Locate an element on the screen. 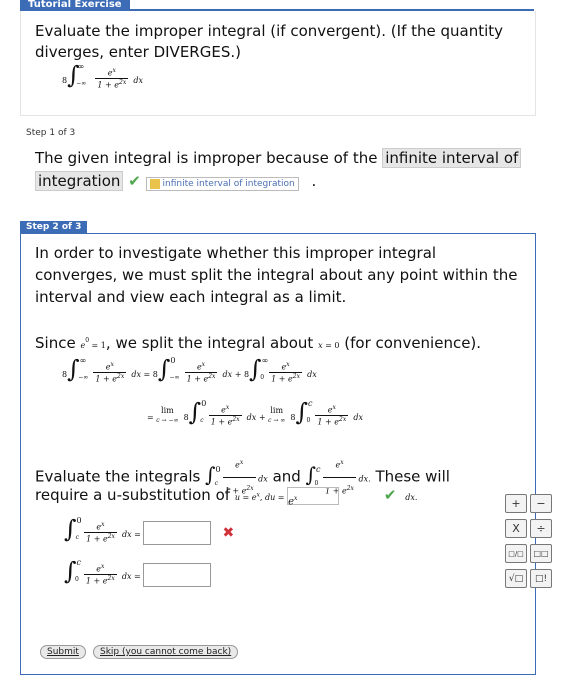 The width and height of the screenshot is (562, 700). du-check-icon: ✔ is located at coordinates (390, 495).